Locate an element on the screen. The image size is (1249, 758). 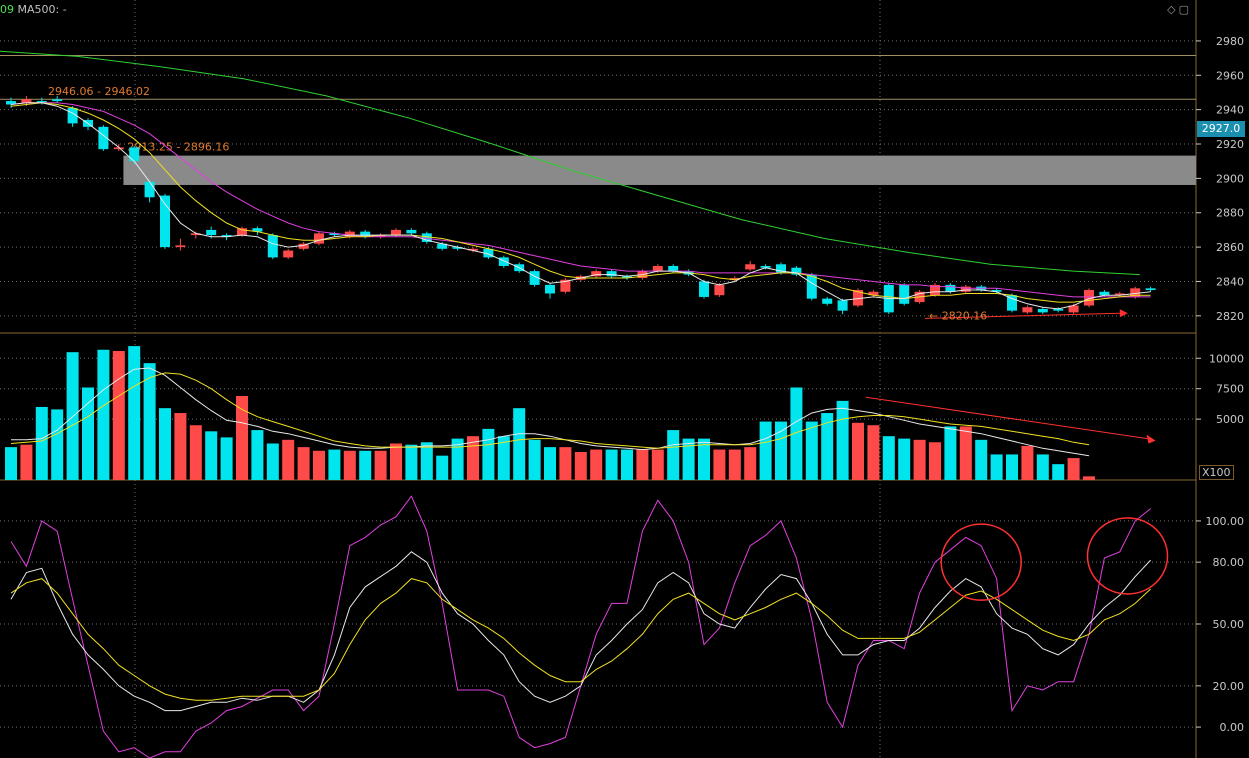
price-axis-tick-label: 2820 is located at coordinates (1230, 316).